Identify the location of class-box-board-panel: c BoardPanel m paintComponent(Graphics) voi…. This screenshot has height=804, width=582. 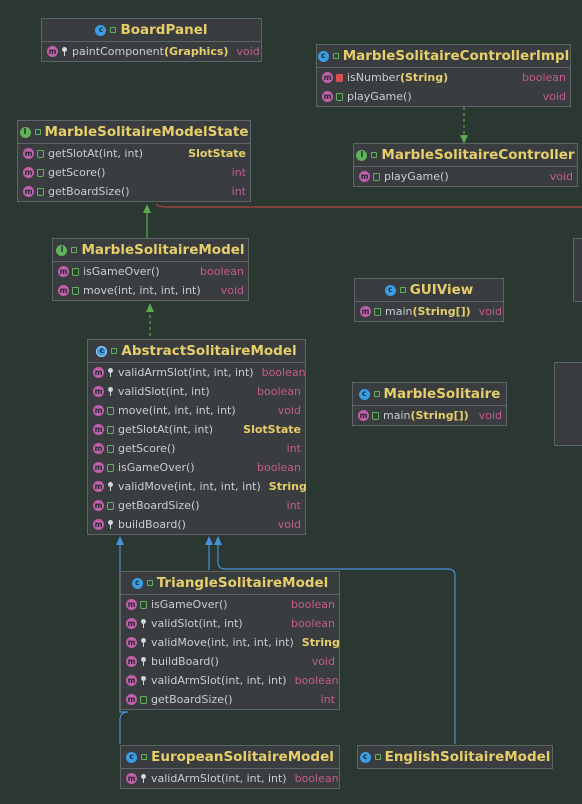
(151, 40).